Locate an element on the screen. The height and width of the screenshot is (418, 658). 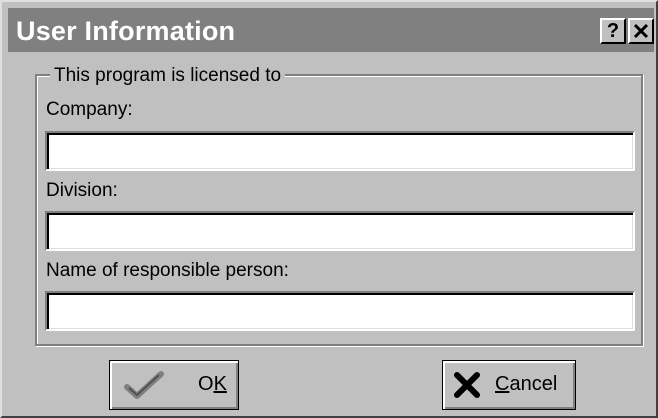
groupbox-title: This program is licensed to is located at coordinates (168, 76).